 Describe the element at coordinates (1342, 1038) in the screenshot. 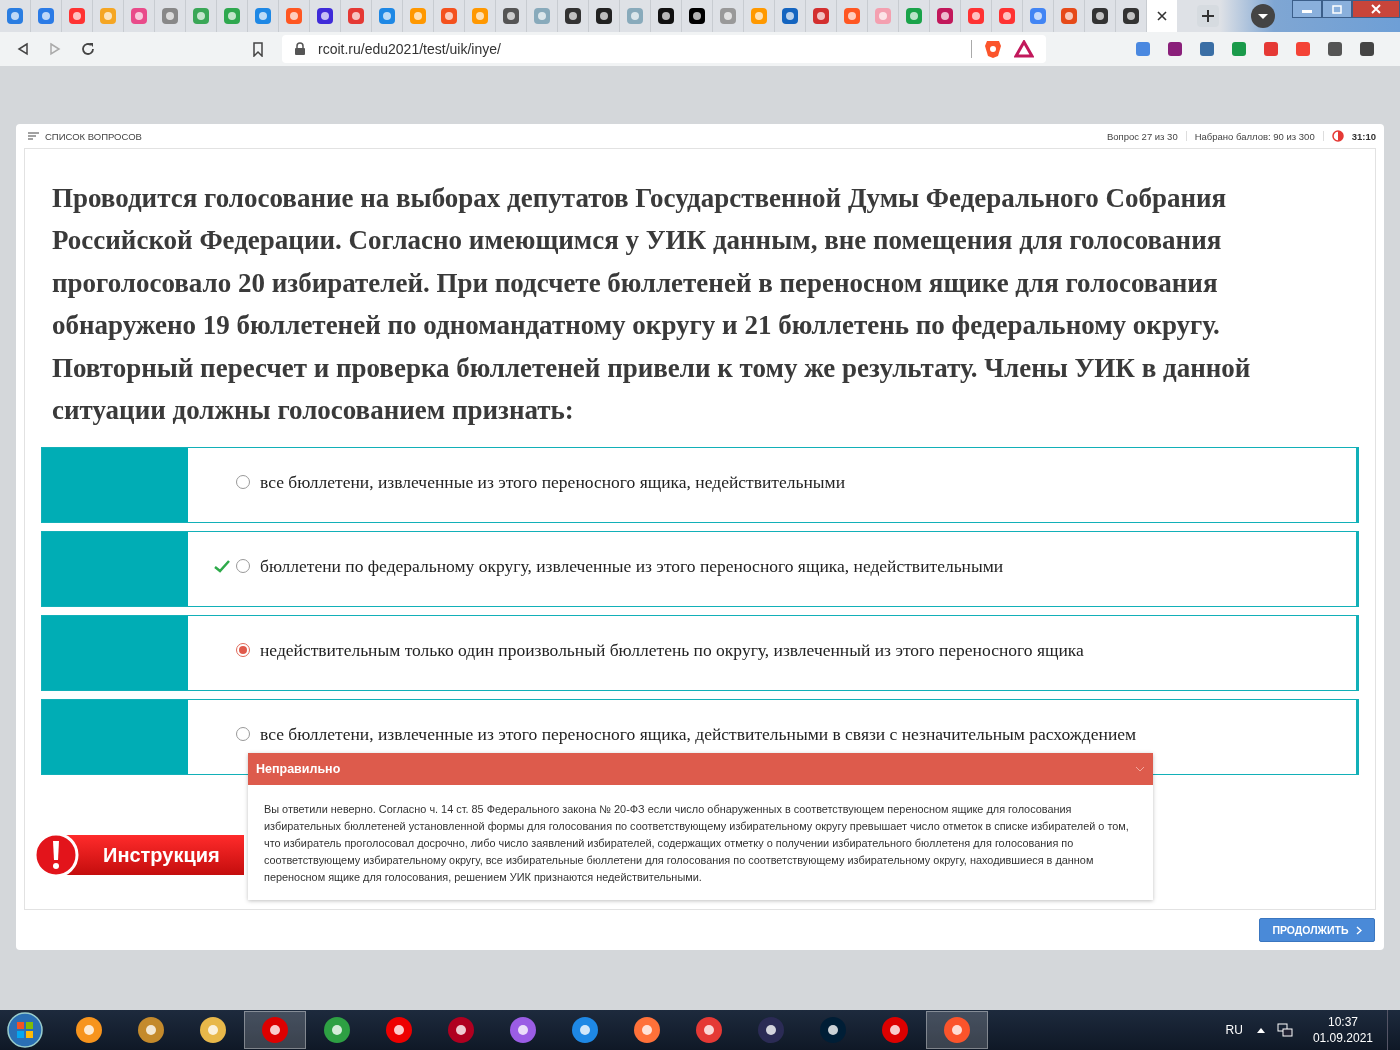

I see `clock-date: 01.09.2021` at that location.